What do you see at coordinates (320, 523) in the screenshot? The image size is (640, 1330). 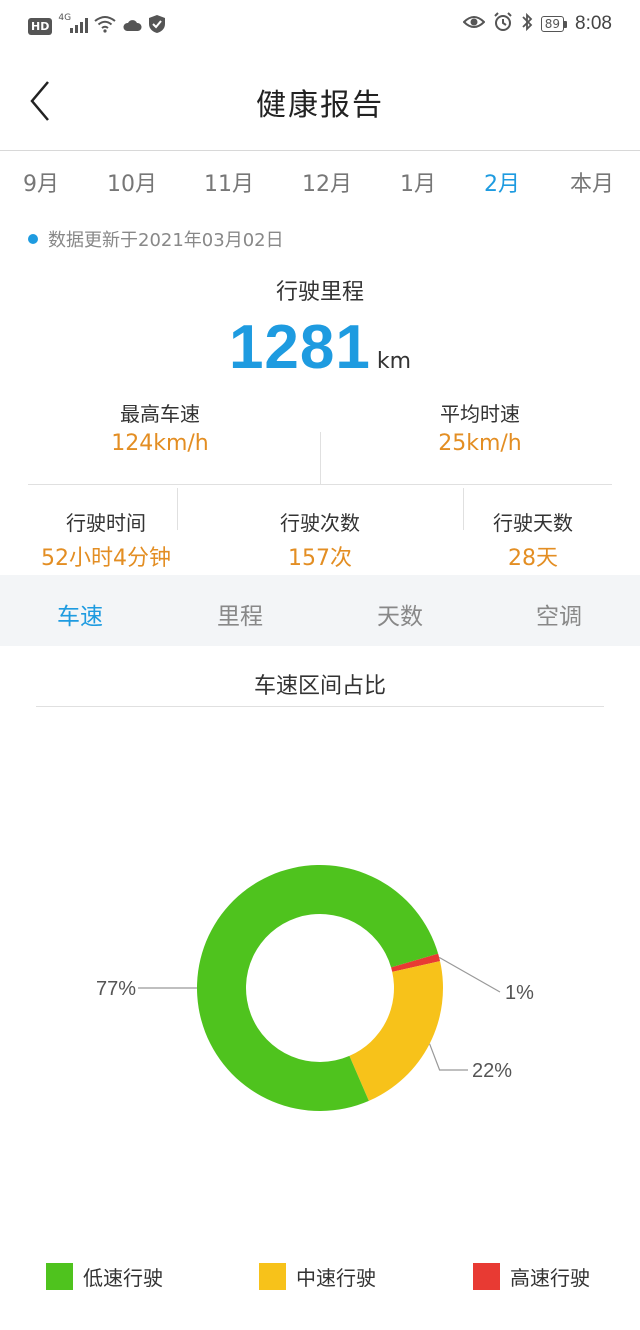 I see `trip-count-label: 行驶次数` at bounding box center [320, 523].